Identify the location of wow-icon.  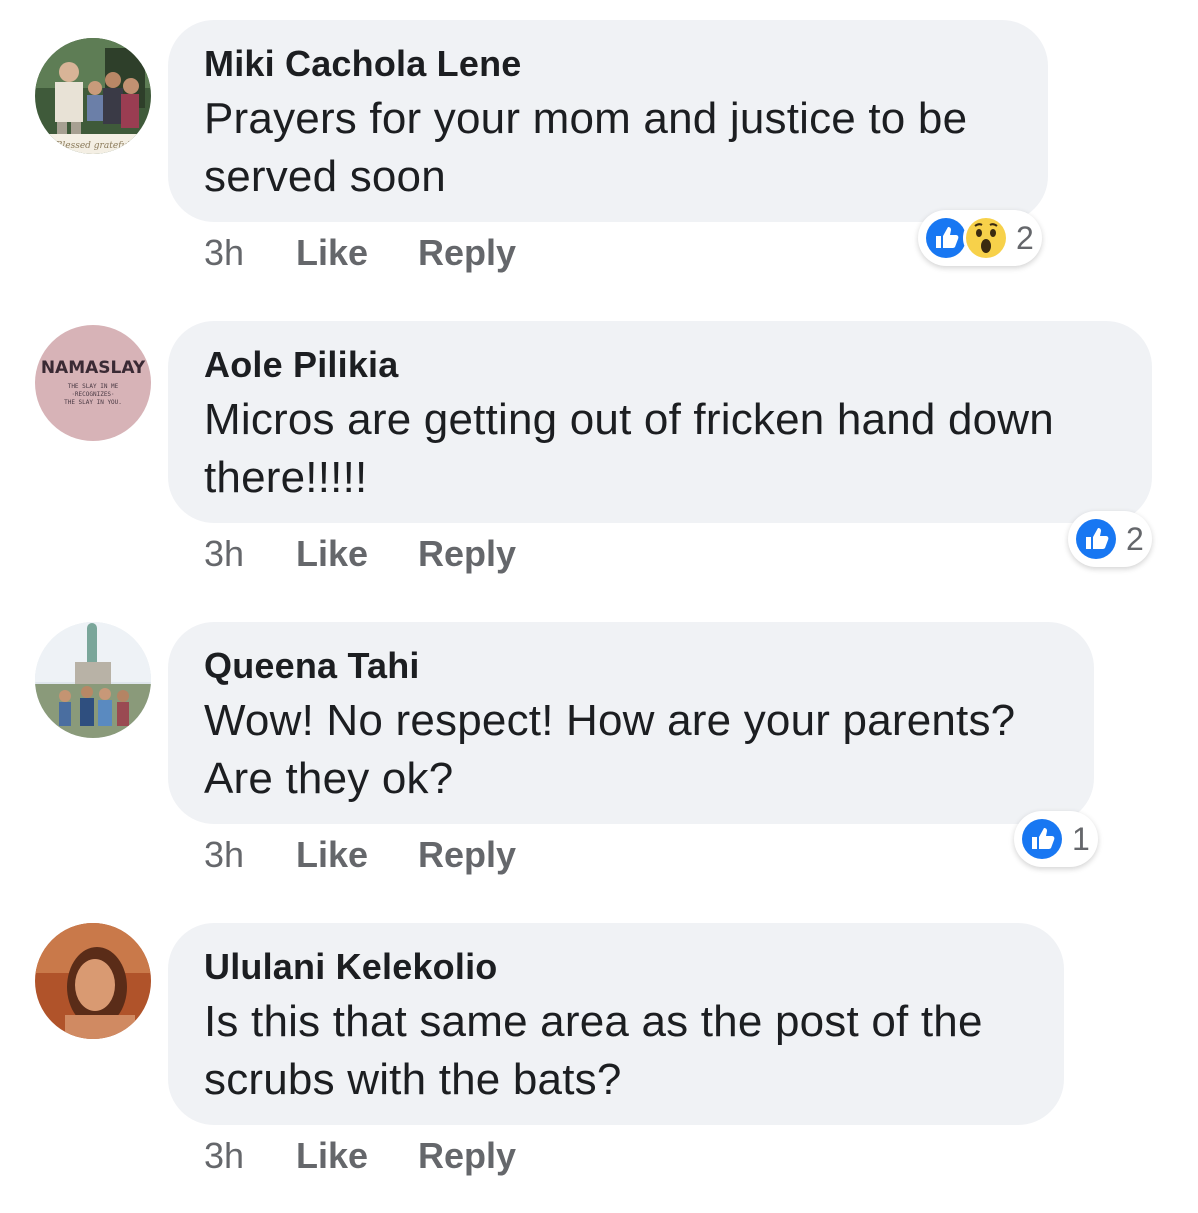
(986, 238).